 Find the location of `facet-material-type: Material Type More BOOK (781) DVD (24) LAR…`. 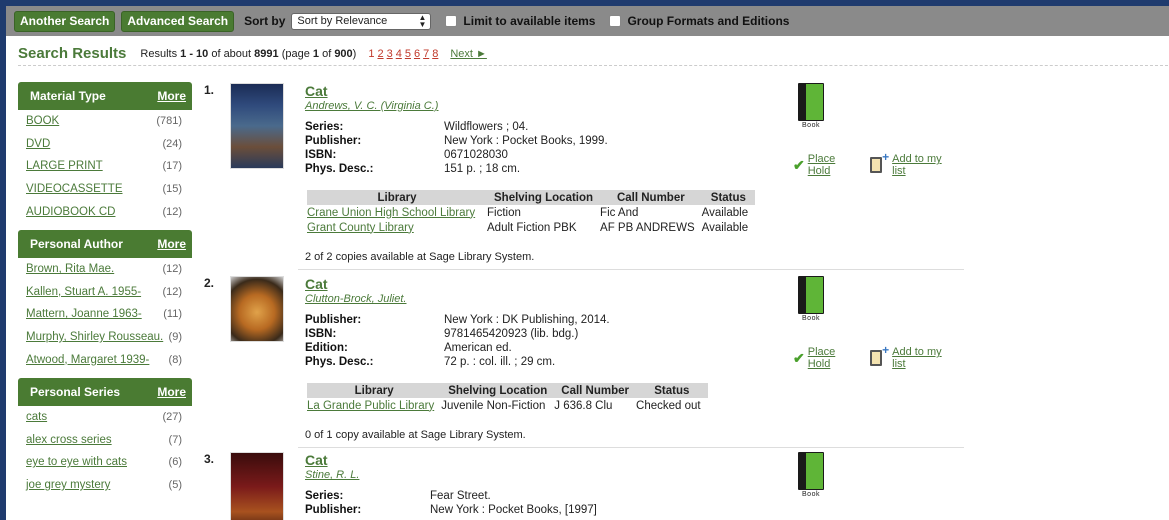

facet-material-type: Material Type More BOOK (781) DVD (24) LAR… is located at coordinates (105, 152).